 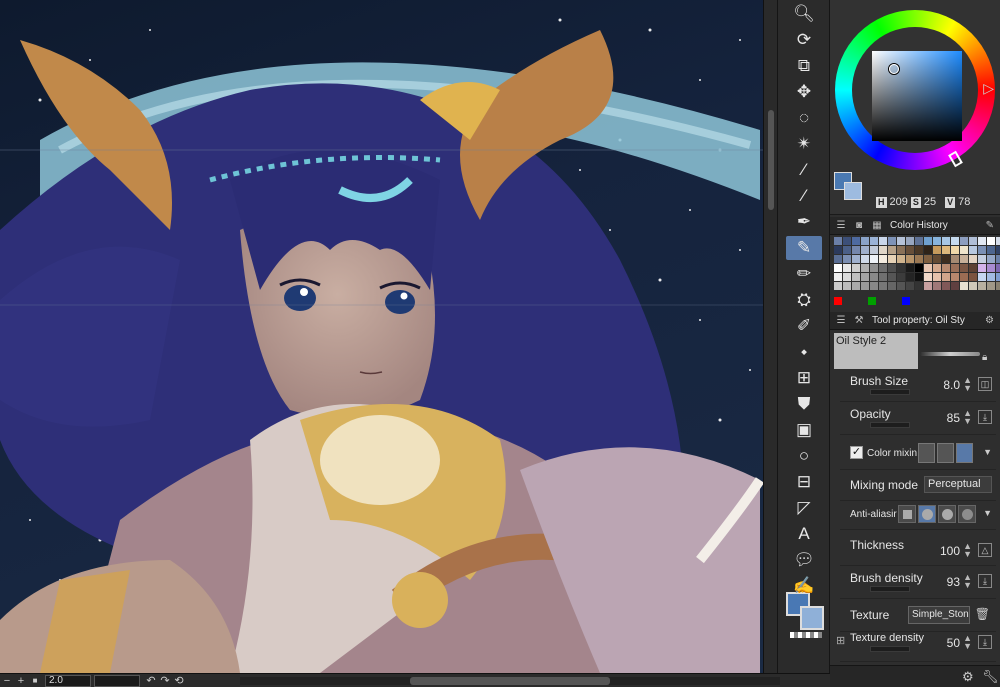 What do you see at coordinates (926, 453) in the screenshot?
I see `mix-mode-a-button` at bounding box center [926, 453].